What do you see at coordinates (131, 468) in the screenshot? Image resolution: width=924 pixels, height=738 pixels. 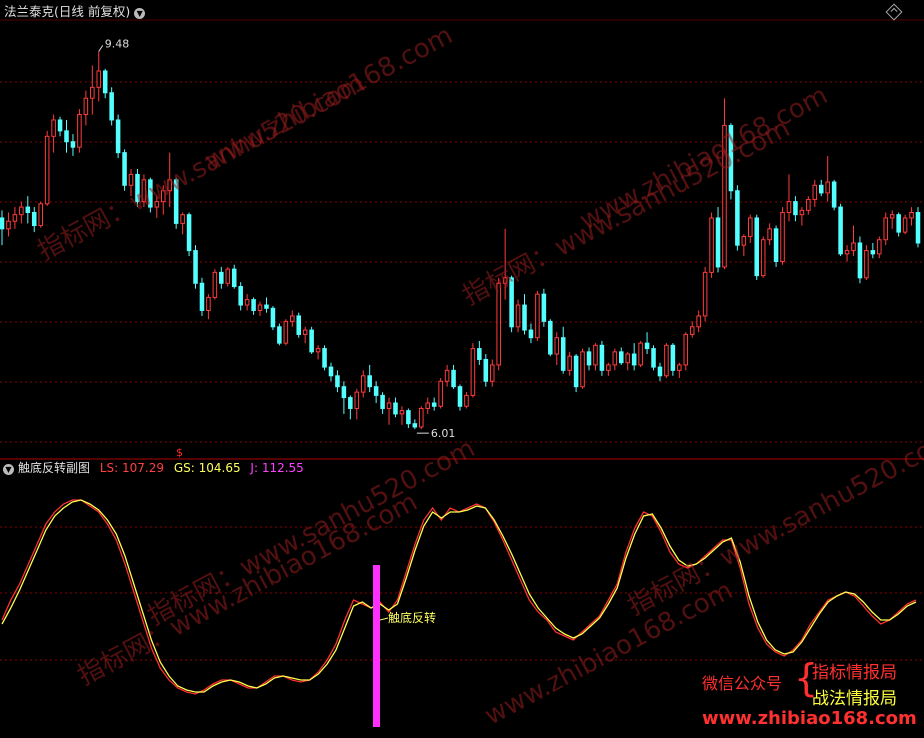 I see `ls-value: LS: 107.29` at bounding box center [131, 468].